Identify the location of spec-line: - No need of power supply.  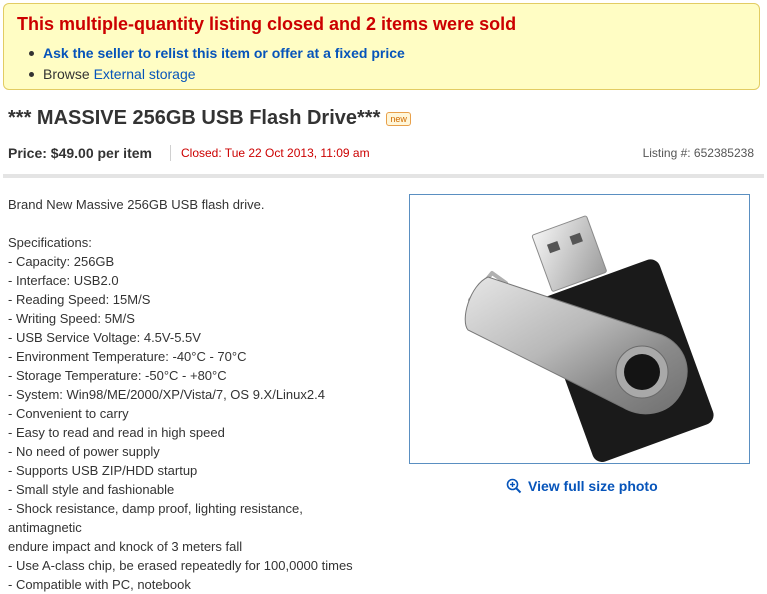
(84, 451).